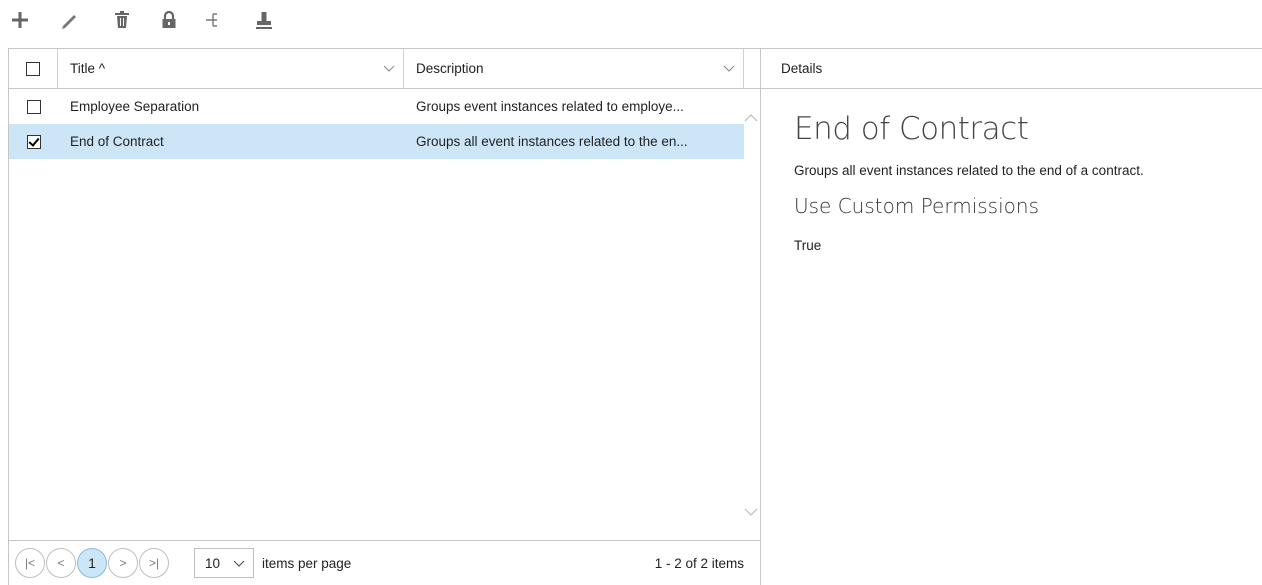 The image size is (1262, 585). Describe the element at coordinates (92, 563) in the screenshot. I see `page-1-button: 1` at that location.